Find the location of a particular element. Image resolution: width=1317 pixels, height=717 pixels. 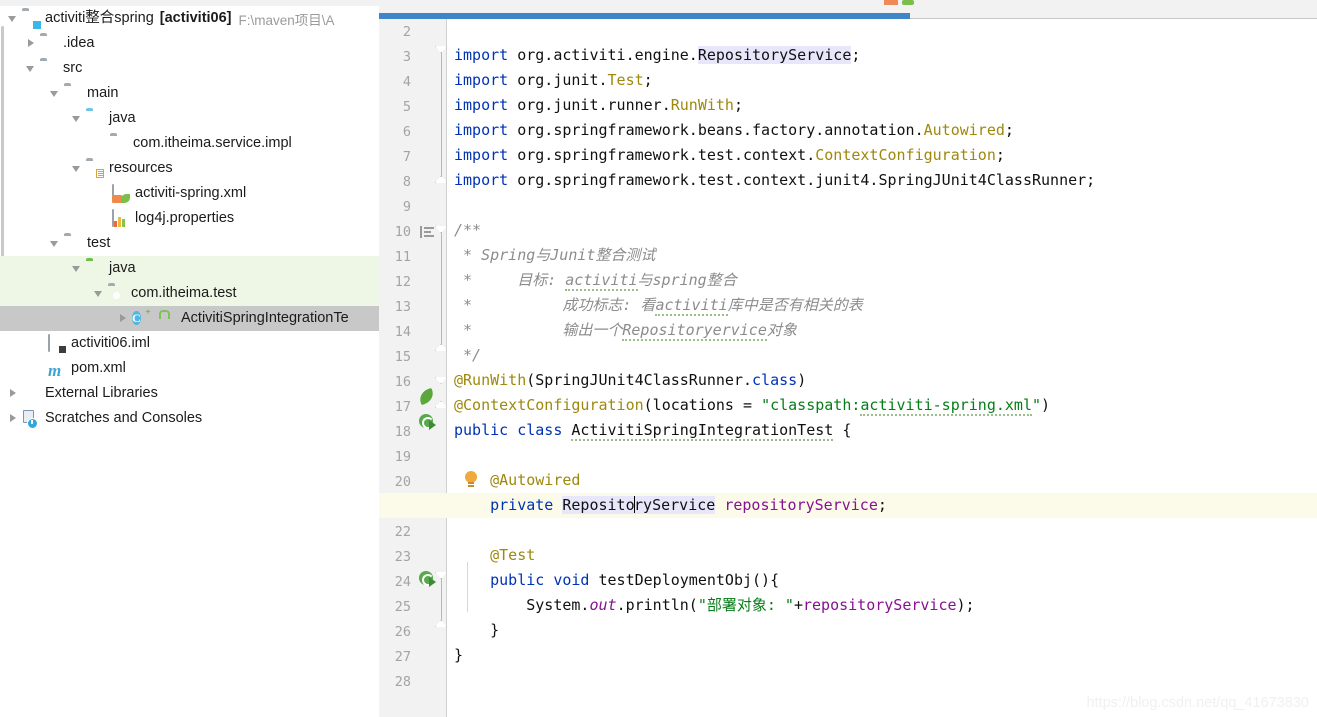

code-line-10: /** is located at coordinates (882, 230).